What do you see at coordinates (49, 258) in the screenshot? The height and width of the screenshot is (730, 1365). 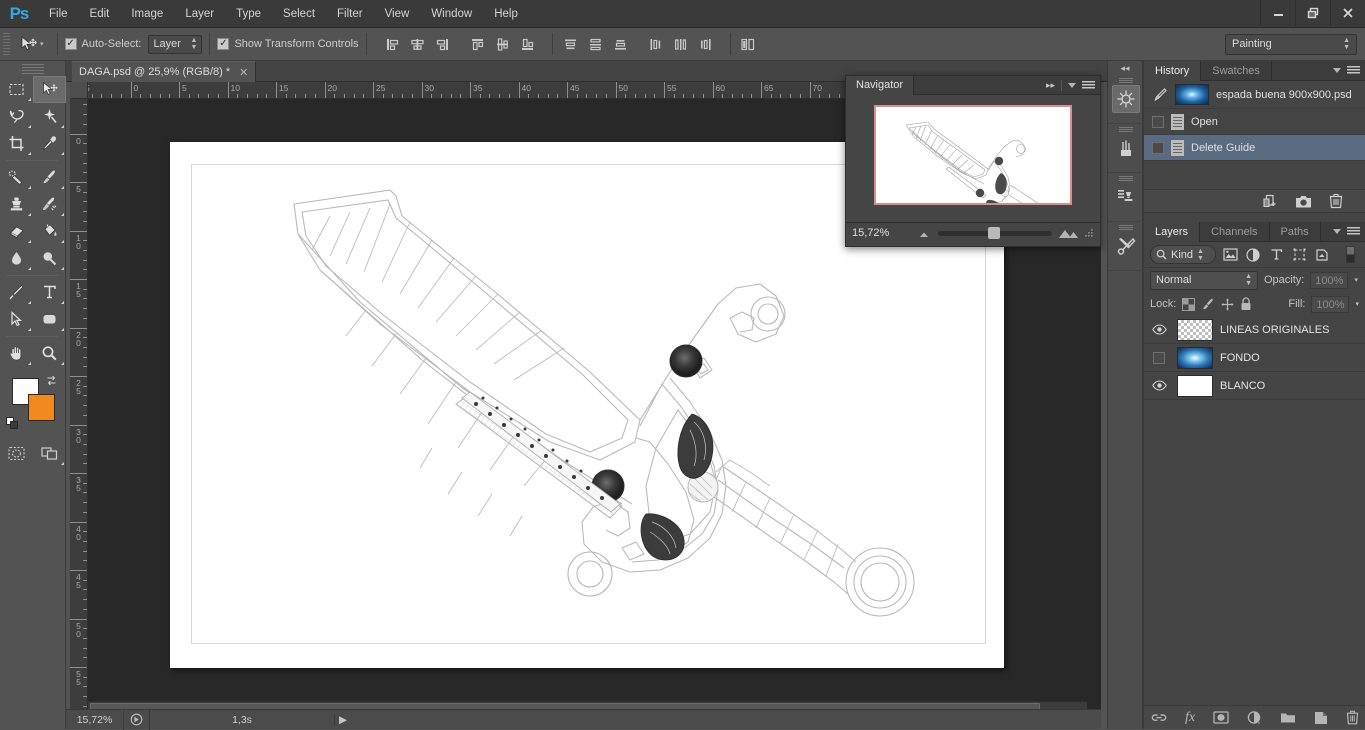 I see `dodge-burn-tool` at bounding box center [49, 258].